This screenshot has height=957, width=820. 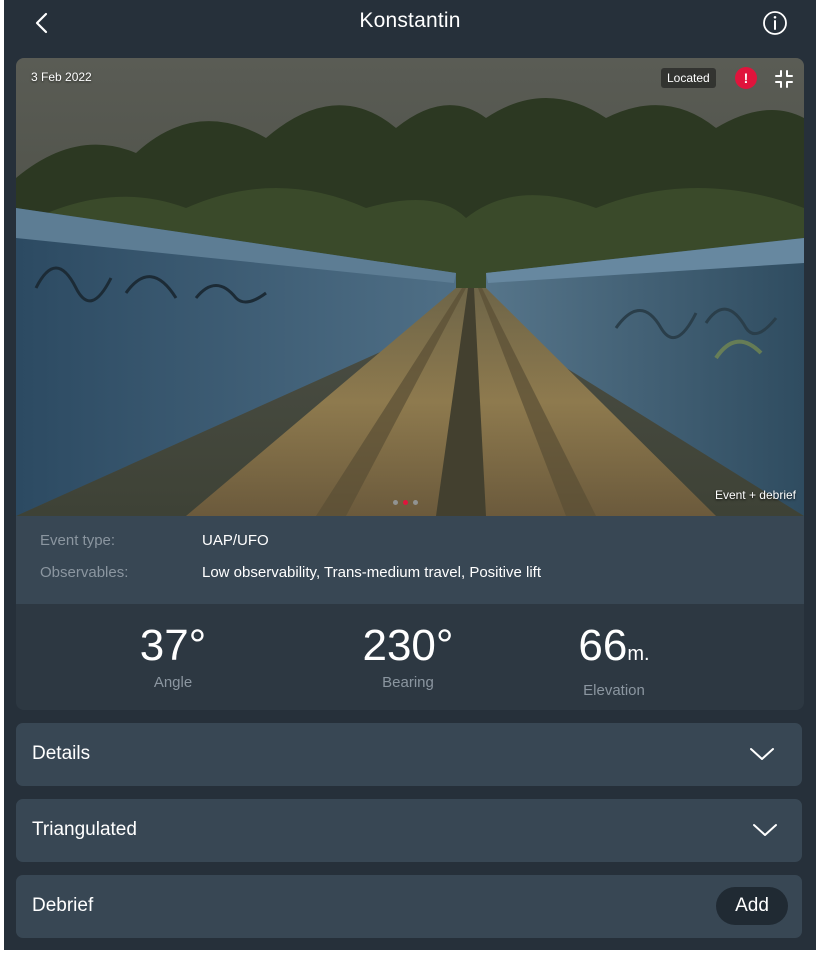 I want to click on observables-label: Observables:, so click(x=84, y=572).